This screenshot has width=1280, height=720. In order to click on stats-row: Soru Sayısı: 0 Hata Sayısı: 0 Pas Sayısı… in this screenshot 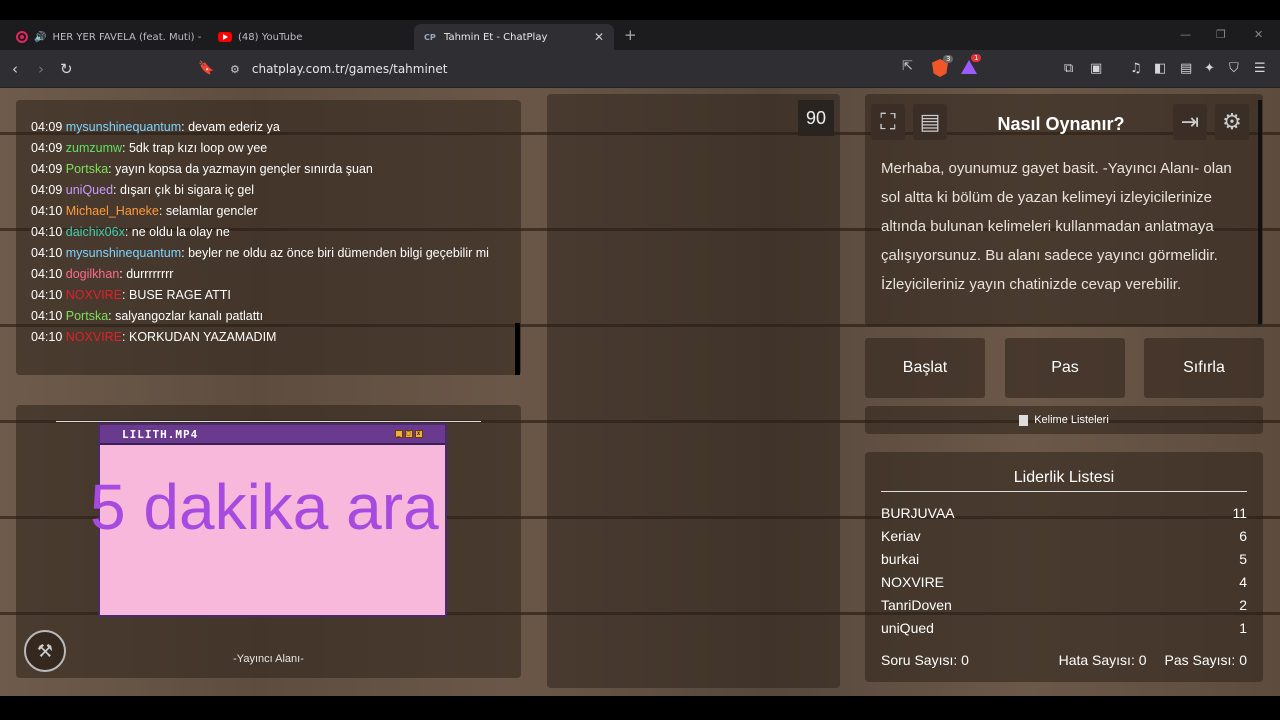, I will do `click(1064, 660)`.